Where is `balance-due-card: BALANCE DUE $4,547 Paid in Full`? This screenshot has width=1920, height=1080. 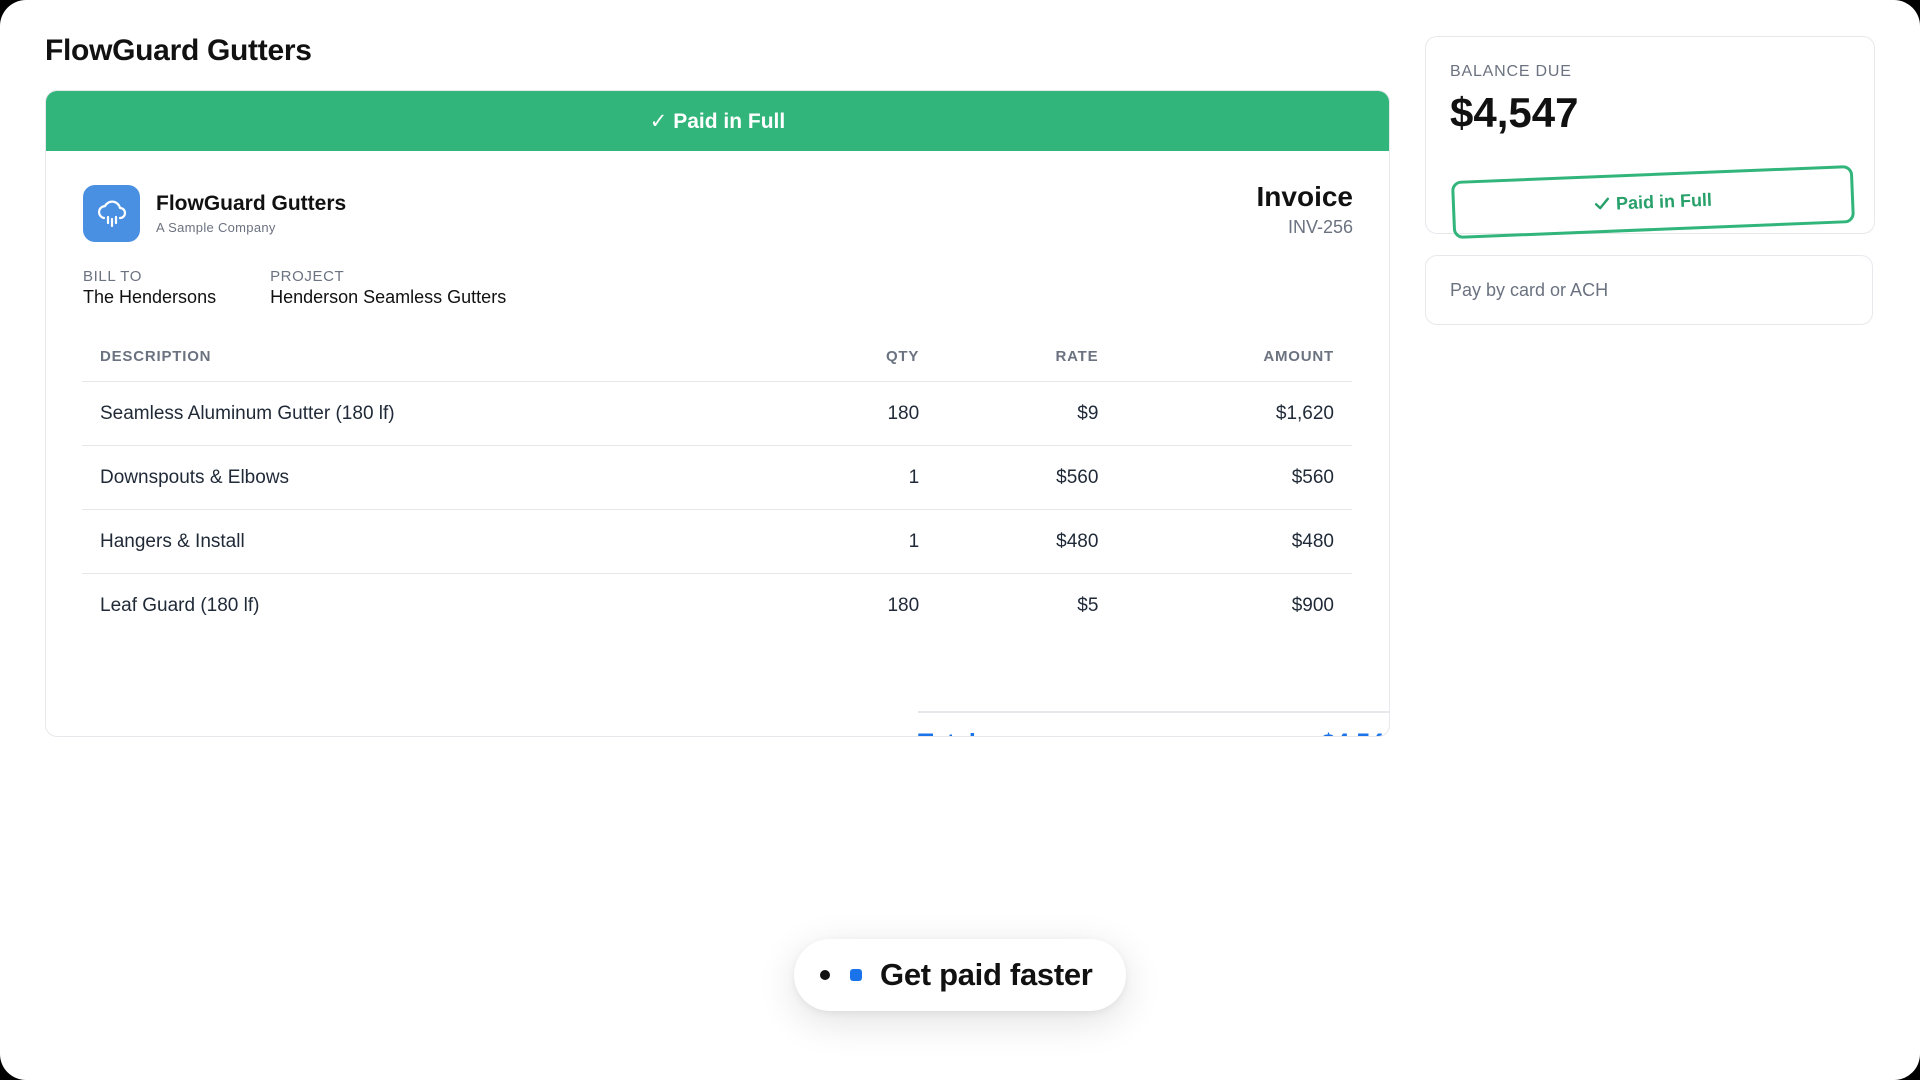 balance-due-card: BALANCE DUE $4,547 Paid in Full is located at coordinates (1650, 138).